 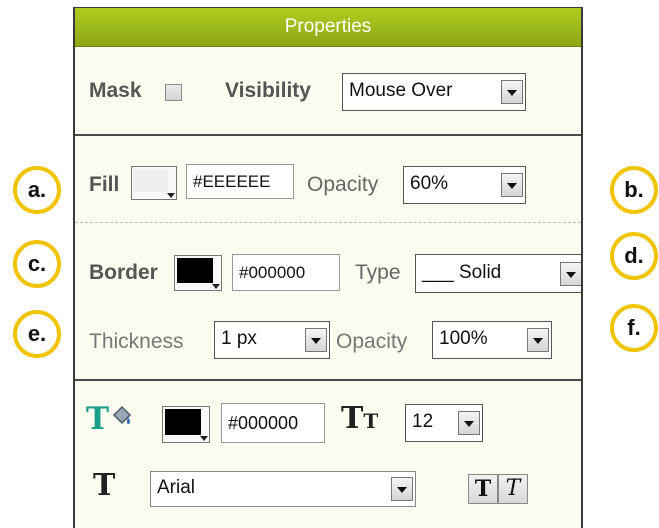 What do you see at coordinates (328, 222) in the screenshot?
I see `dotted-divider` at bounding box center [328, 222].